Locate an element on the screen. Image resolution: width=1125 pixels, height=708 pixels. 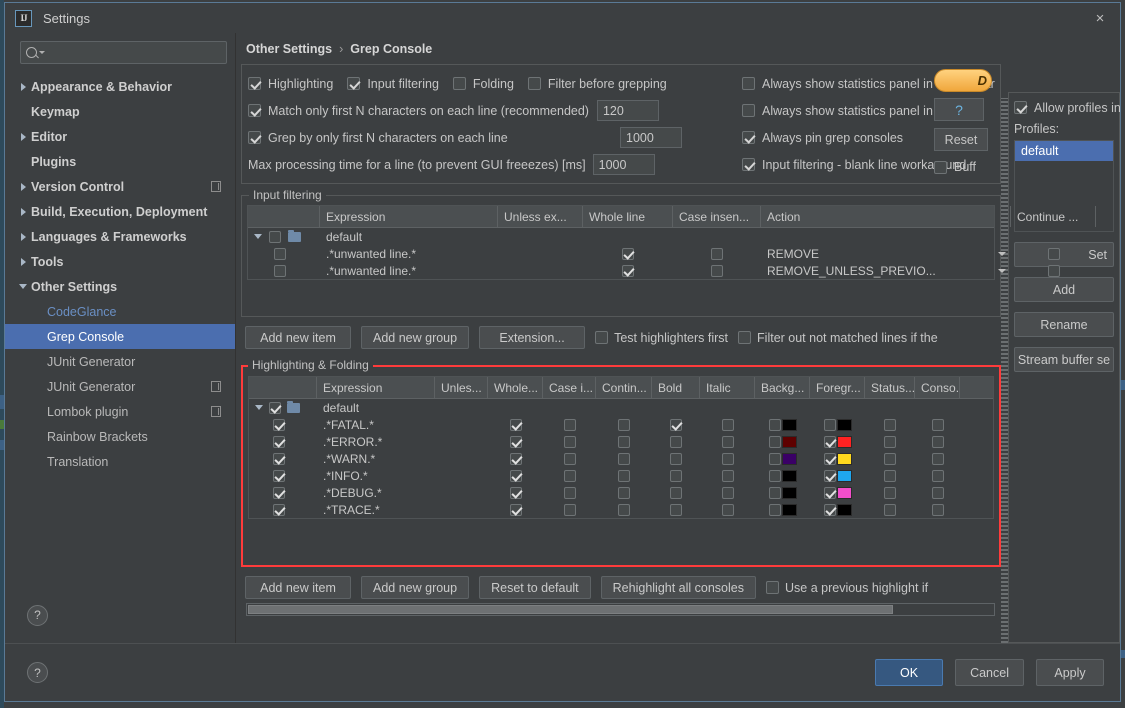
reset-to-default-button: Reset to default is located at coordinates (535, 587).